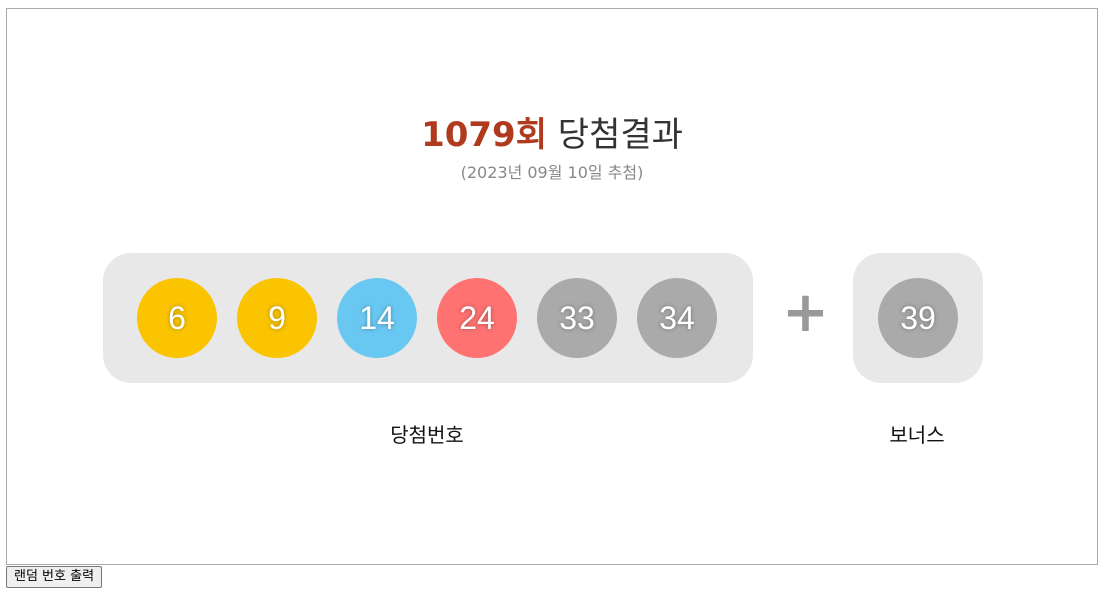 The width and height of the screenshot is (1106, 597). Describe the element at coordinates (805, 312) in the screenshot. I see `plus-sign: +` at that location.